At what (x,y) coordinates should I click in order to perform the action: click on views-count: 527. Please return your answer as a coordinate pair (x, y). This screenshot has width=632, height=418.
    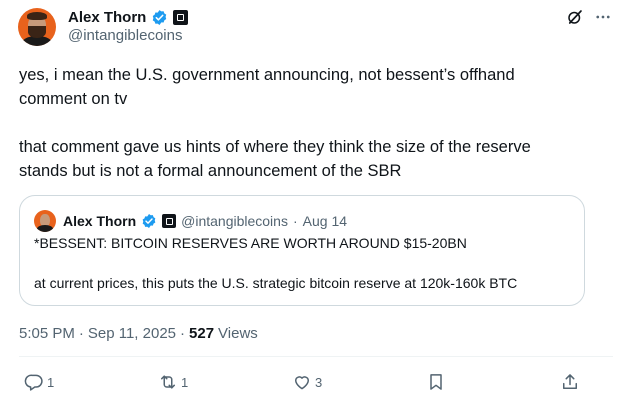
    Looking at the image, I should click on (202, 333).